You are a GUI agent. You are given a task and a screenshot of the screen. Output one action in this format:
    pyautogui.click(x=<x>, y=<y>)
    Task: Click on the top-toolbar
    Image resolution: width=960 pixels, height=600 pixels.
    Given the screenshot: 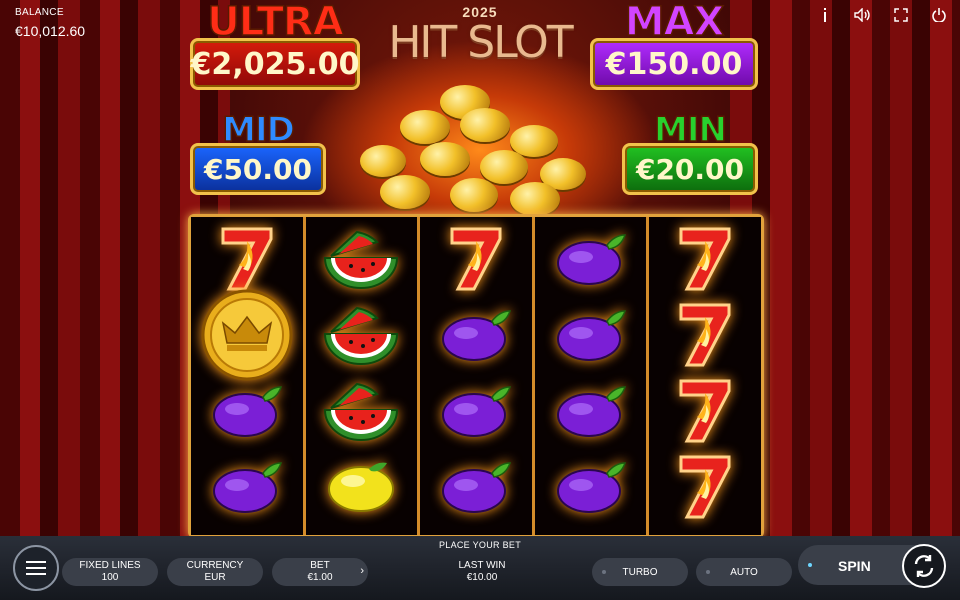 What is the action you would take?
    pyautogui.click(x=882, y=15)
    